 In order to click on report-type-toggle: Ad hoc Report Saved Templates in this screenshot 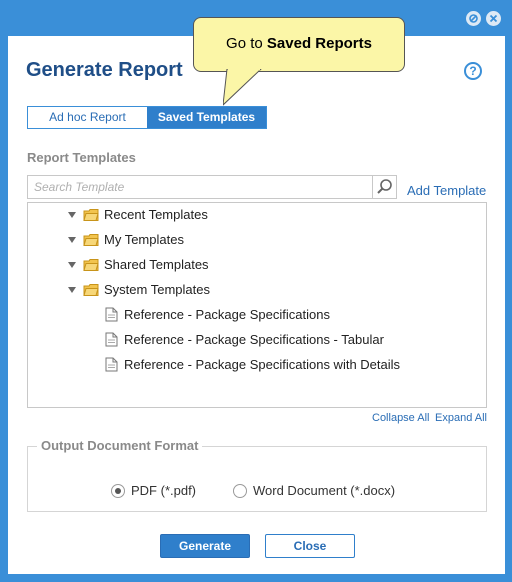, I will do `click(147, 117)`.